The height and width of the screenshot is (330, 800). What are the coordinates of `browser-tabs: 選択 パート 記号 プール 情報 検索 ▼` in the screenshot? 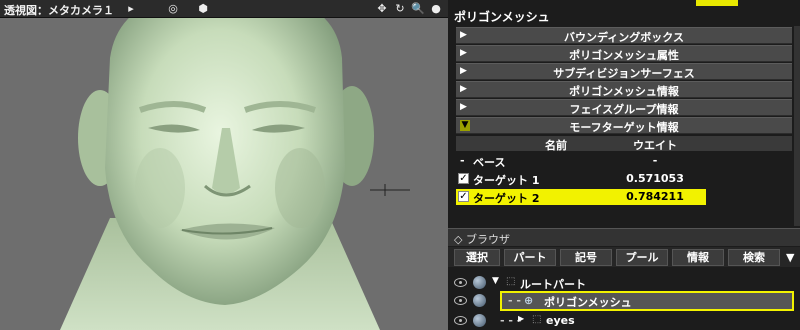 It's located at (624, 257).